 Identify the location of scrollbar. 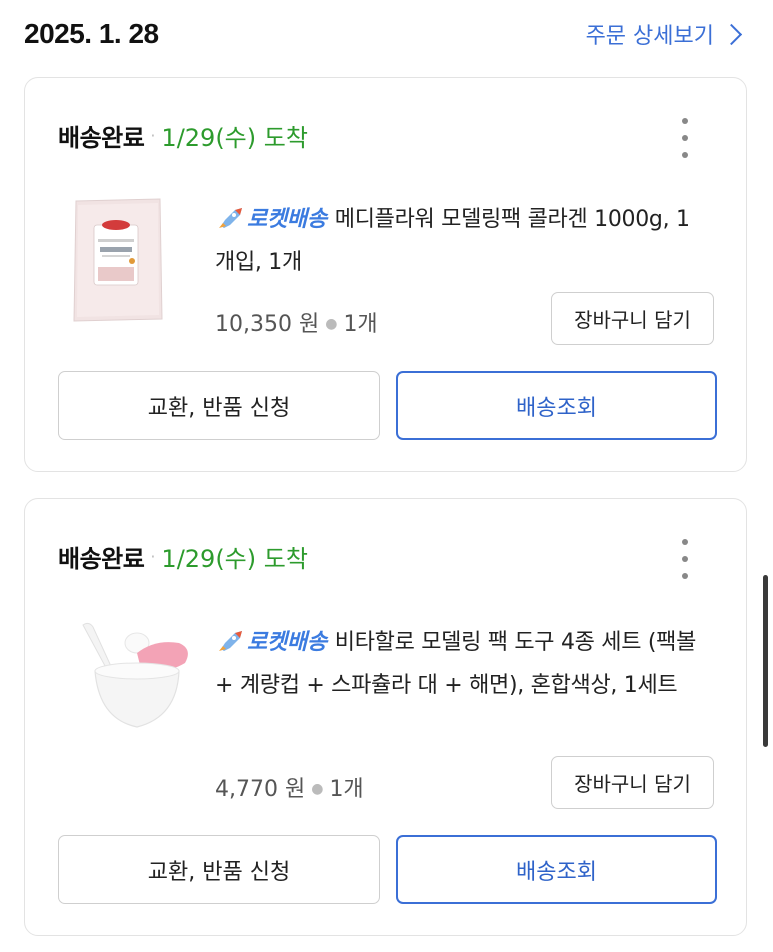
(765, 661).